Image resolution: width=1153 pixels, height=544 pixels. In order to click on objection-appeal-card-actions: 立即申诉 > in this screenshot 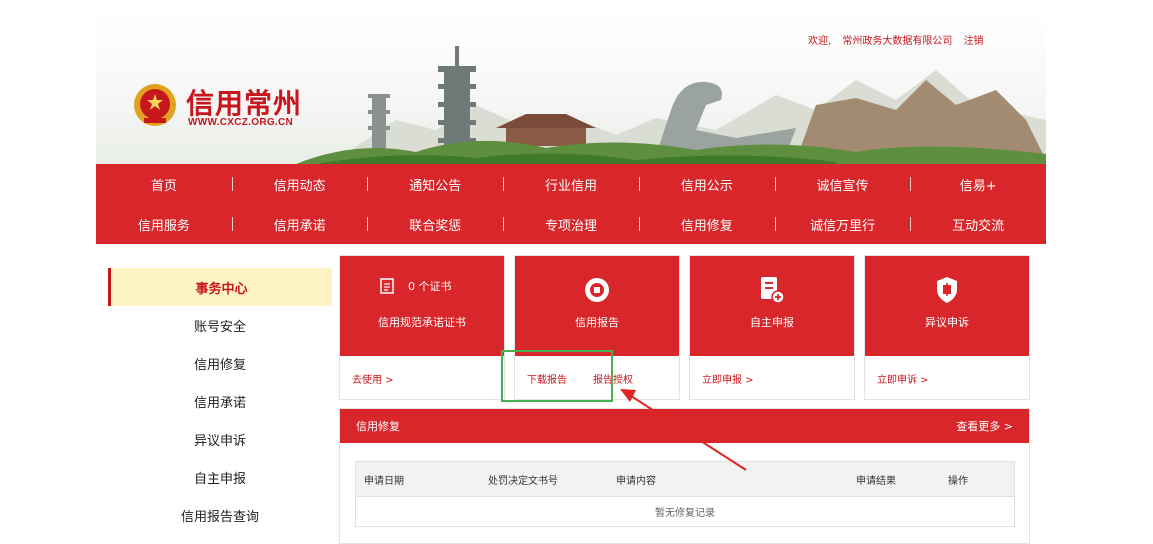, I will do `click(947, 378)`.